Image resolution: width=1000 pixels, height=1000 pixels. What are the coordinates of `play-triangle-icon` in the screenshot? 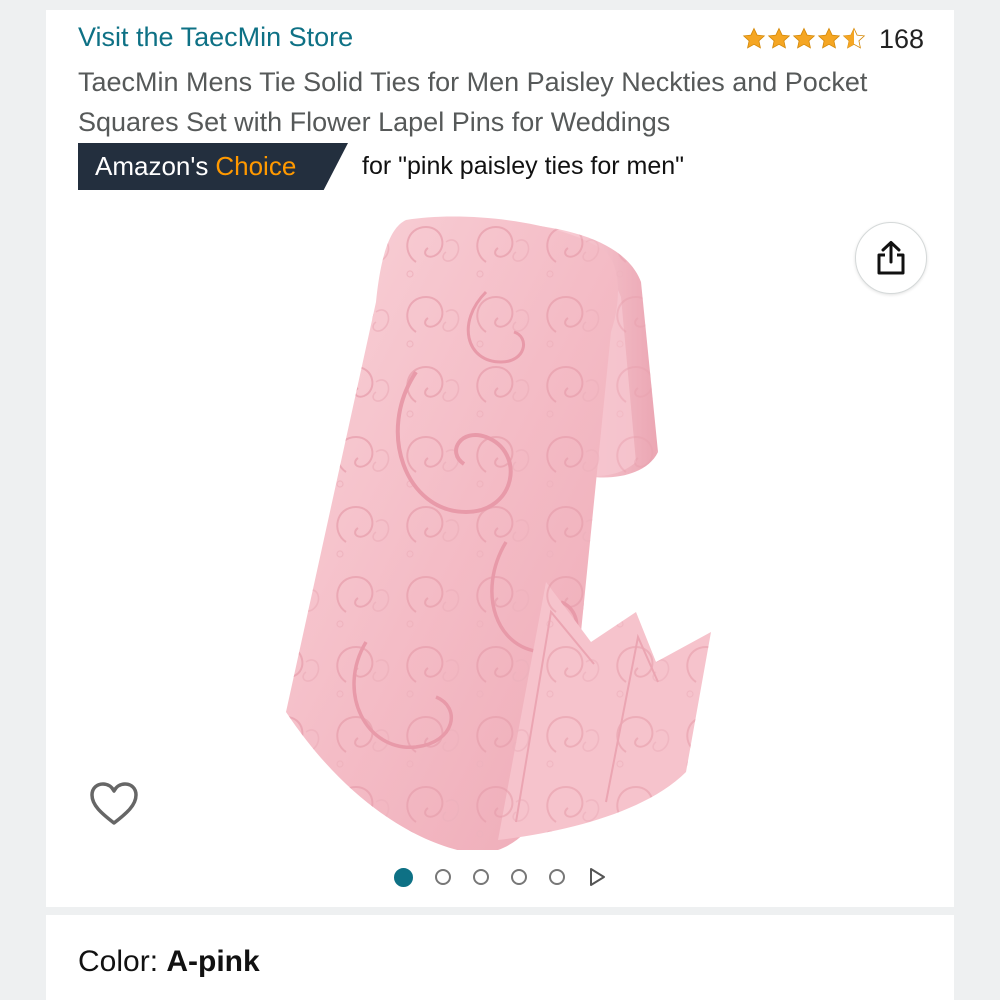 It's located at (597, 877).